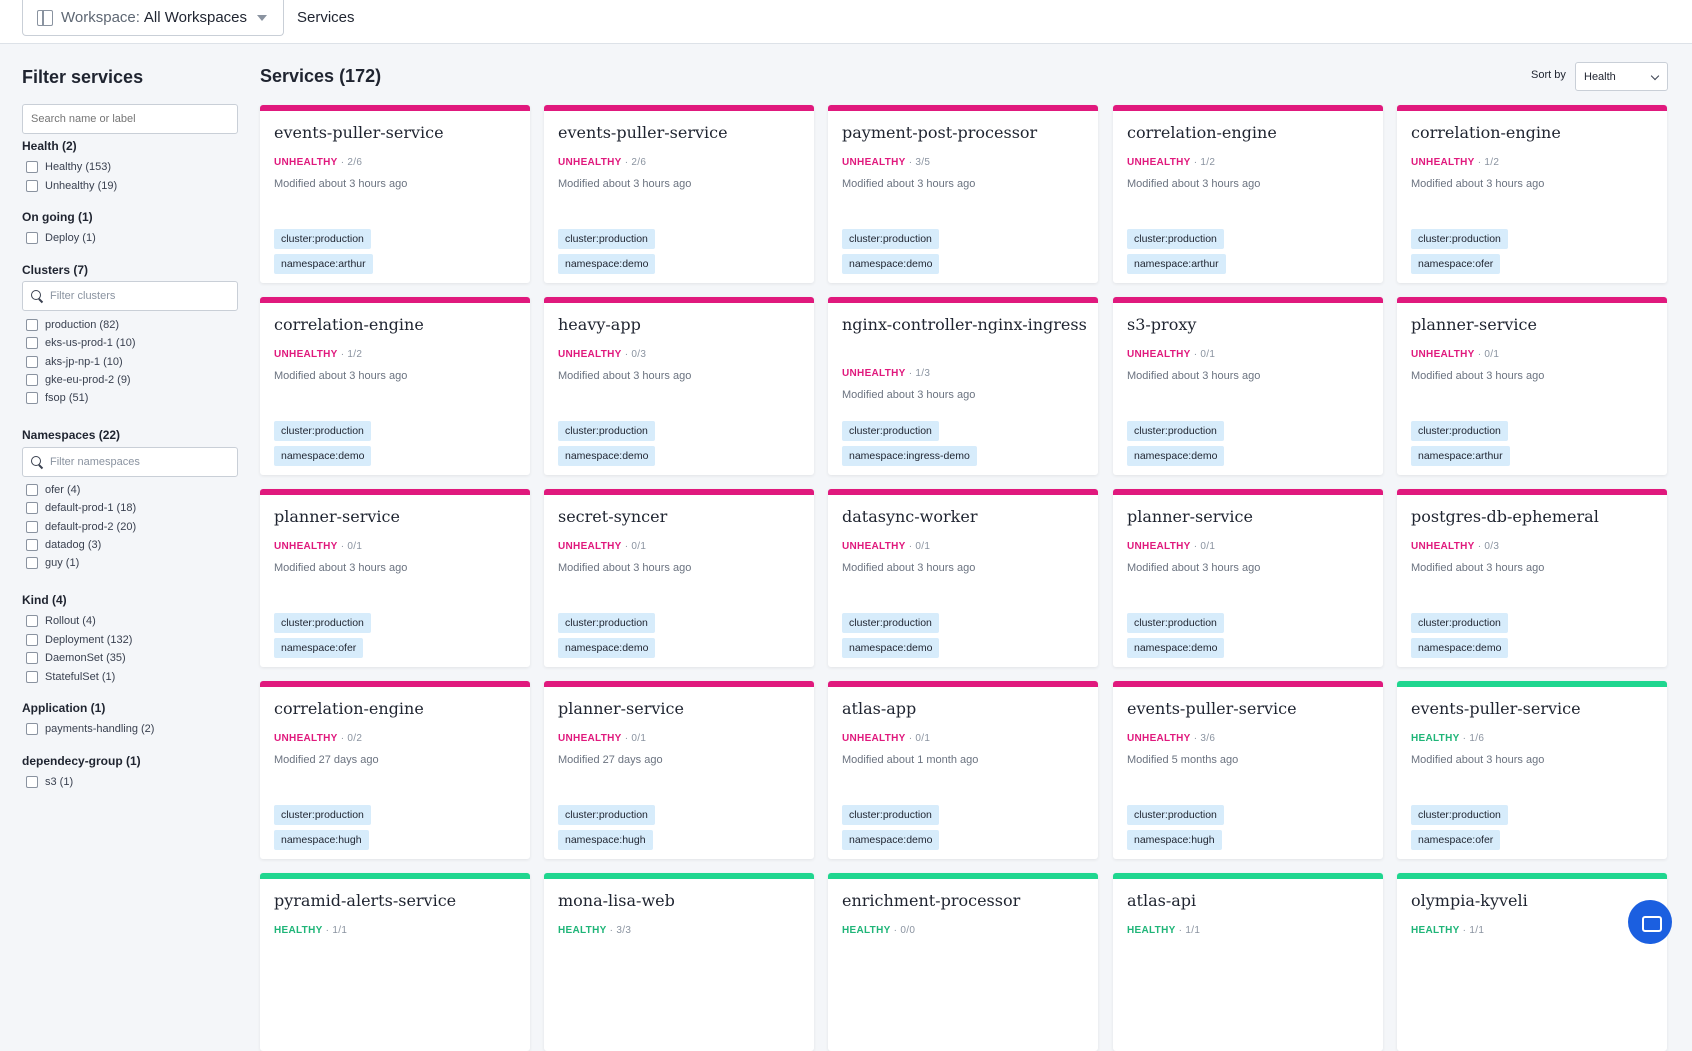 The width and height of the screenshot is (1692, 1051). What do you see at coordinates (78, 379) in the screenshot?
I see `filter-option-clusters: gke-eu-prod-2 (9)` at bounding box center [78, 379].